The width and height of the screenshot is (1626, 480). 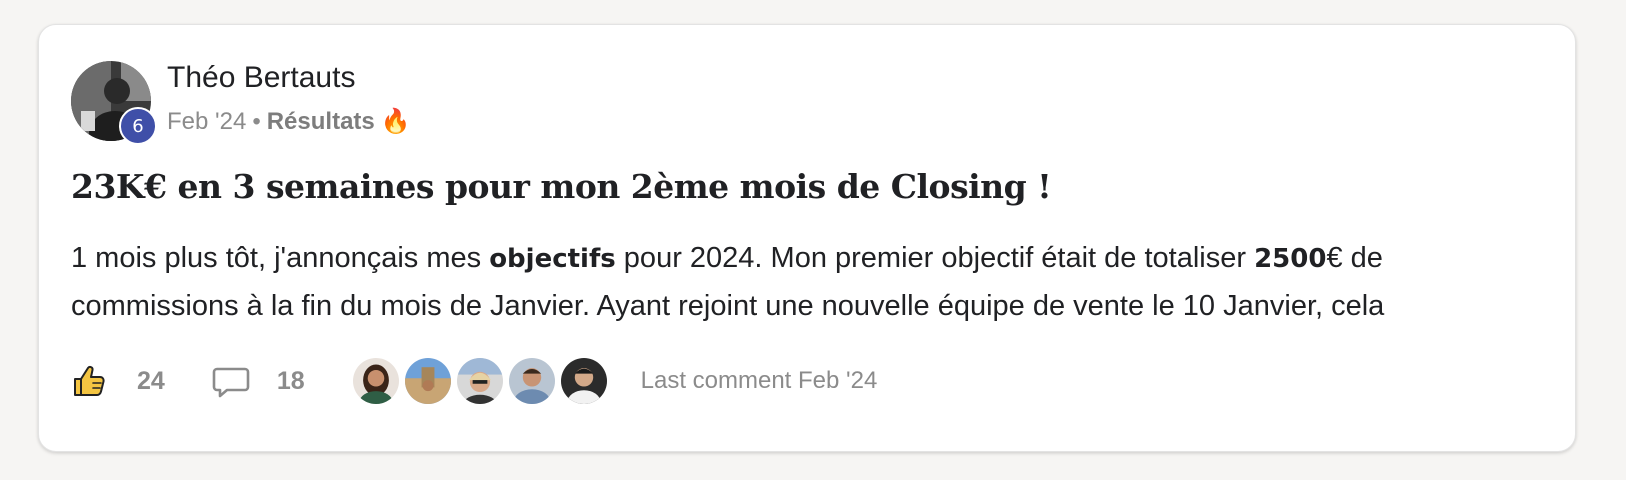 I want to click on author-avatar: 6, so click(x=114, y=103).